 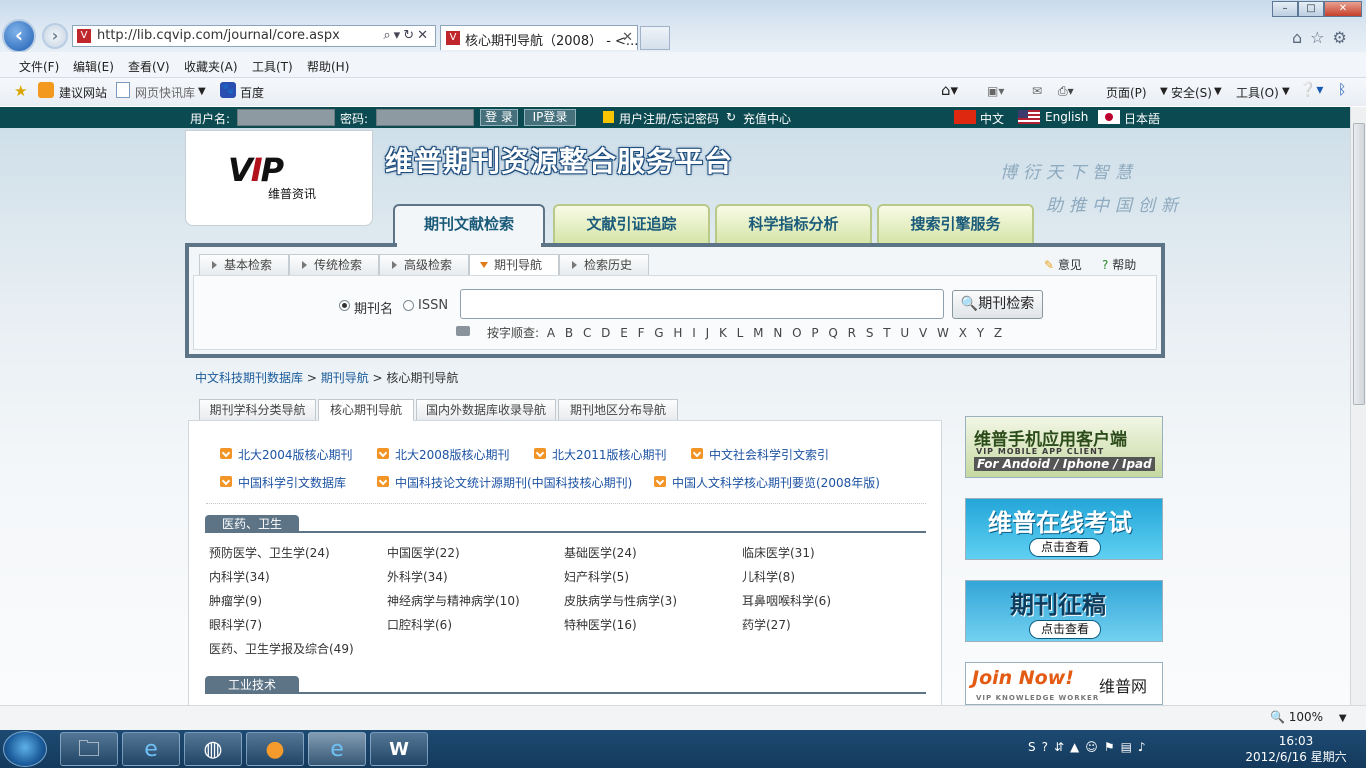 What do you see at coordinates (1066, 91) in the screenshot?
I see `print-icon: ⎙▾` at bounding box center [1066, 91].